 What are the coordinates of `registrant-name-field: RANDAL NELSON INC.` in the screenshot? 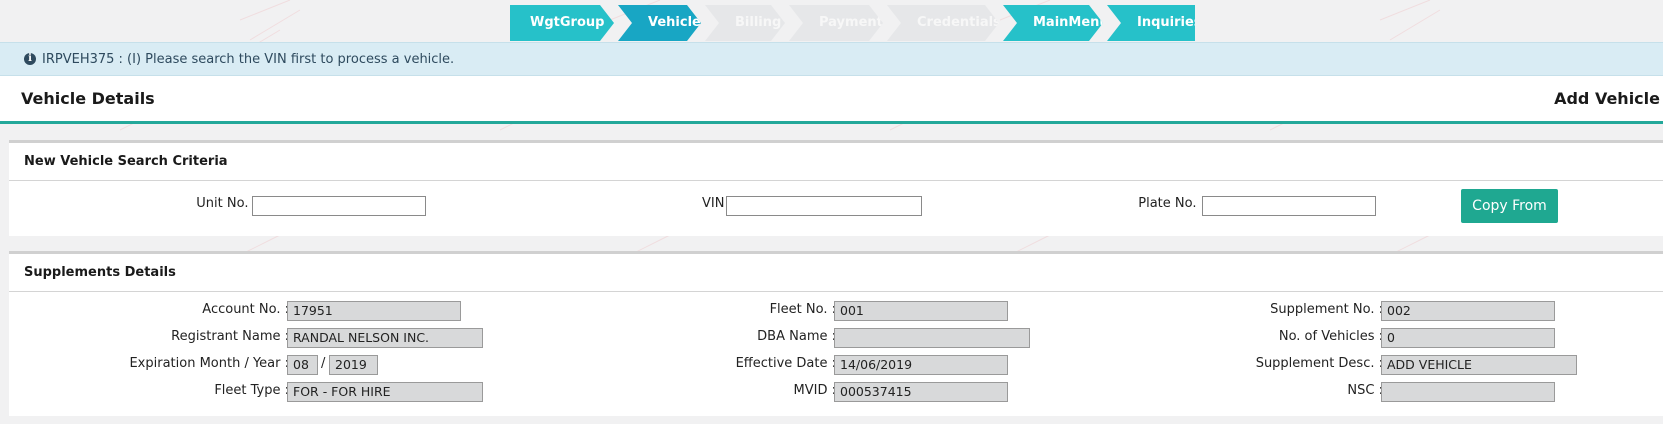 It's located at (385, 338).